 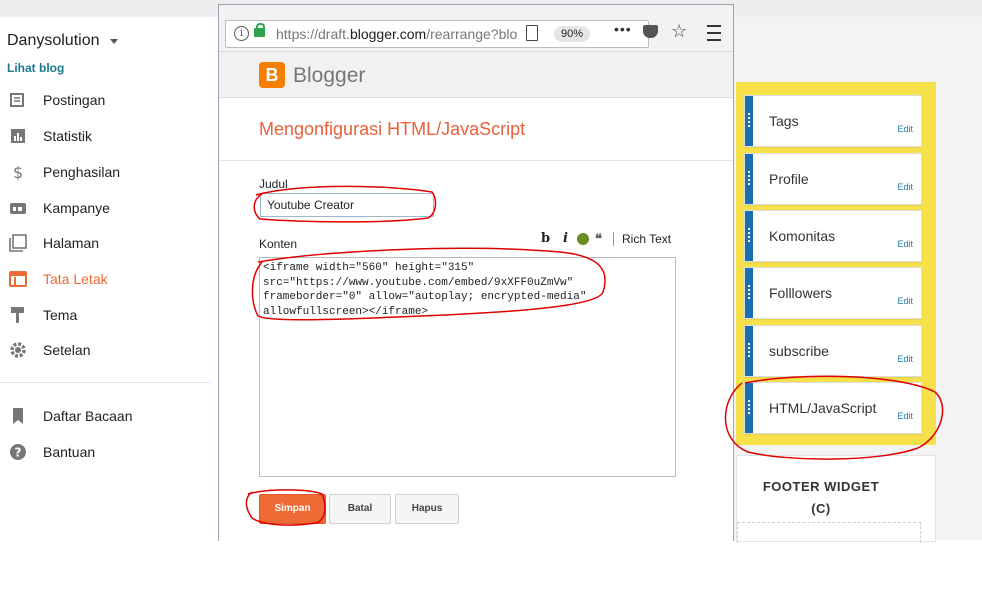 I want to click on widget-subscribe: subscribe Edit, so click(x=833, y=351).